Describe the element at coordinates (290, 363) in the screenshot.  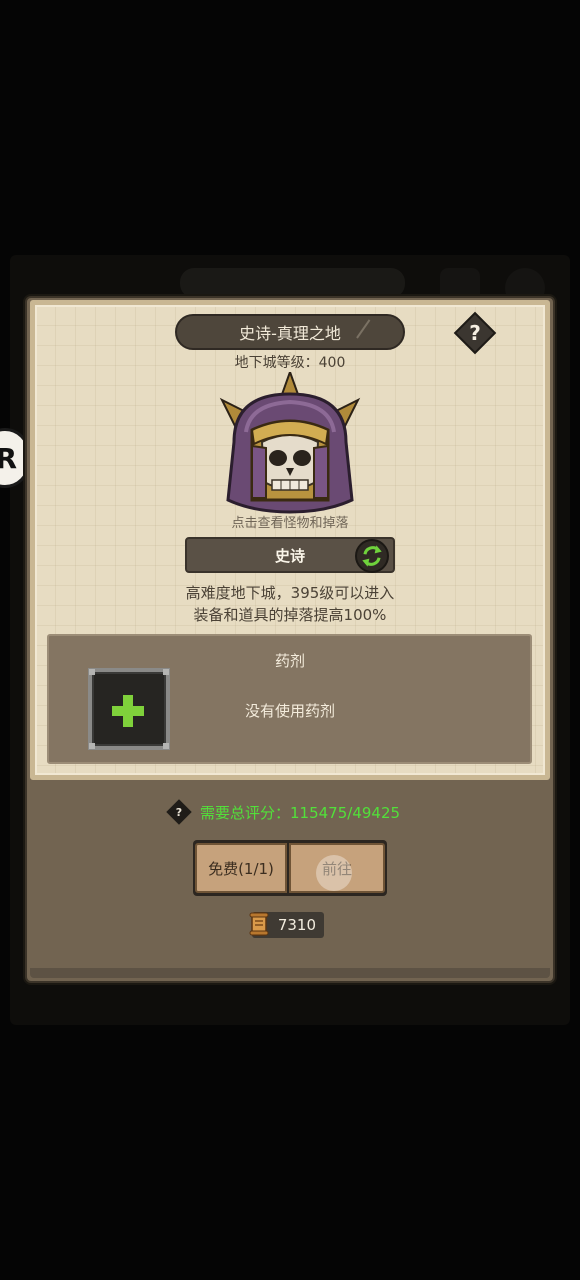
I see `dungeon-level: 地下城等级：400` at that location.